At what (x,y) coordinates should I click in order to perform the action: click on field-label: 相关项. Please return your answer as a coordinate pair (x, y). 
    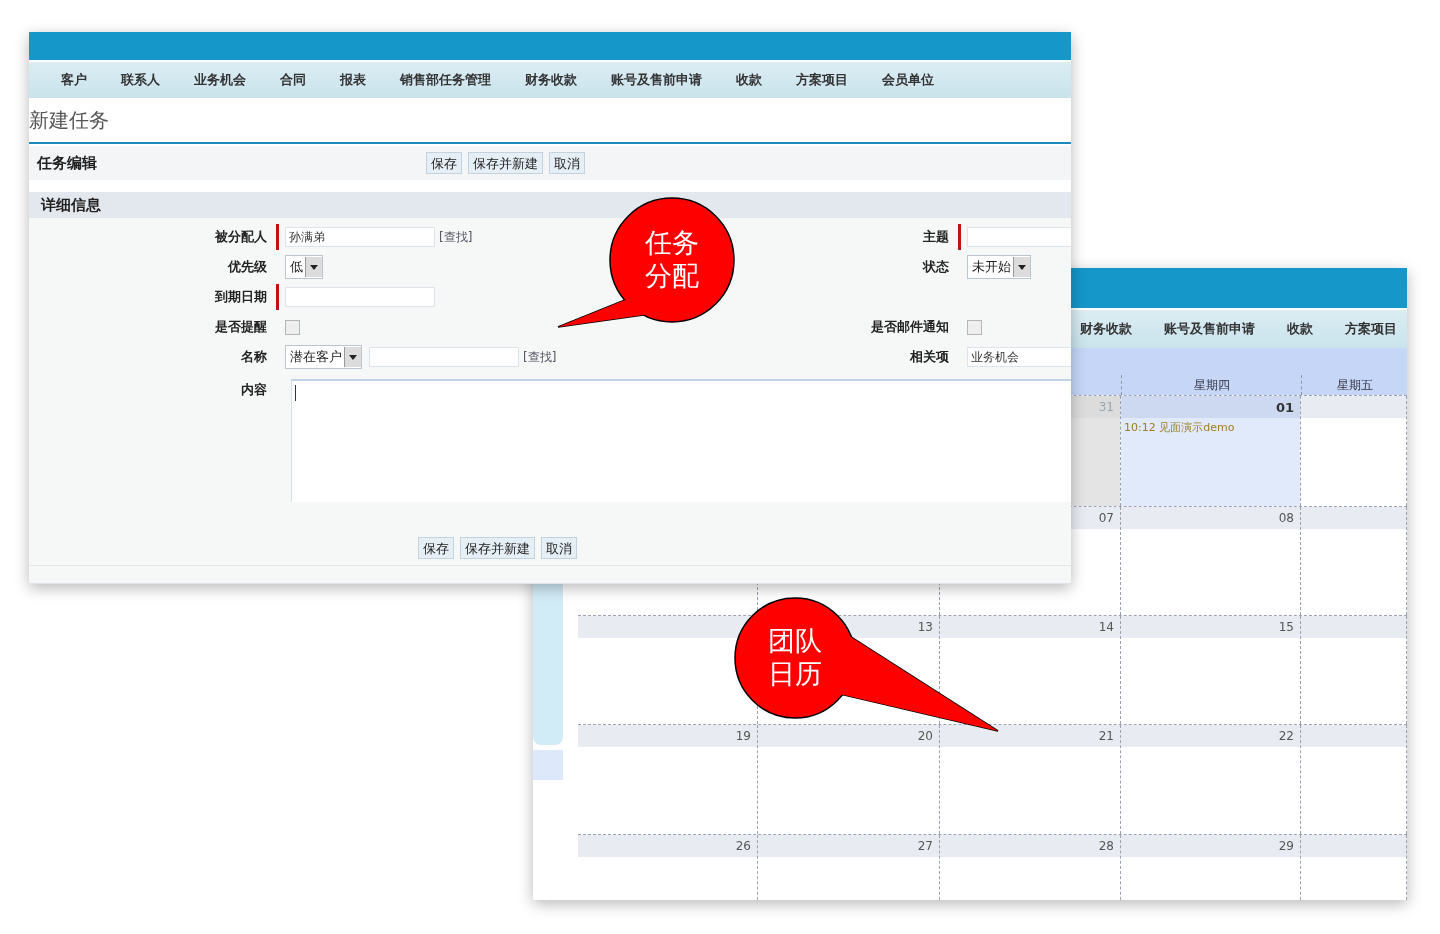
    Looking at the image, I should click on (929, 357).